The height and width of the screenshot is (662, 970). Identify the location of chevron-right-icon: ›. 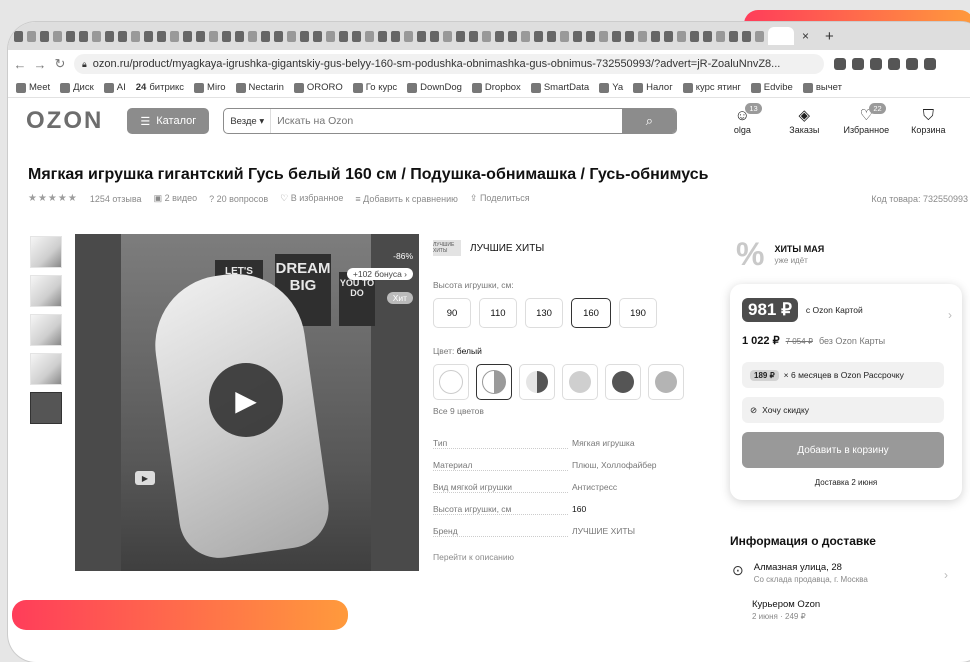
(950, 315).